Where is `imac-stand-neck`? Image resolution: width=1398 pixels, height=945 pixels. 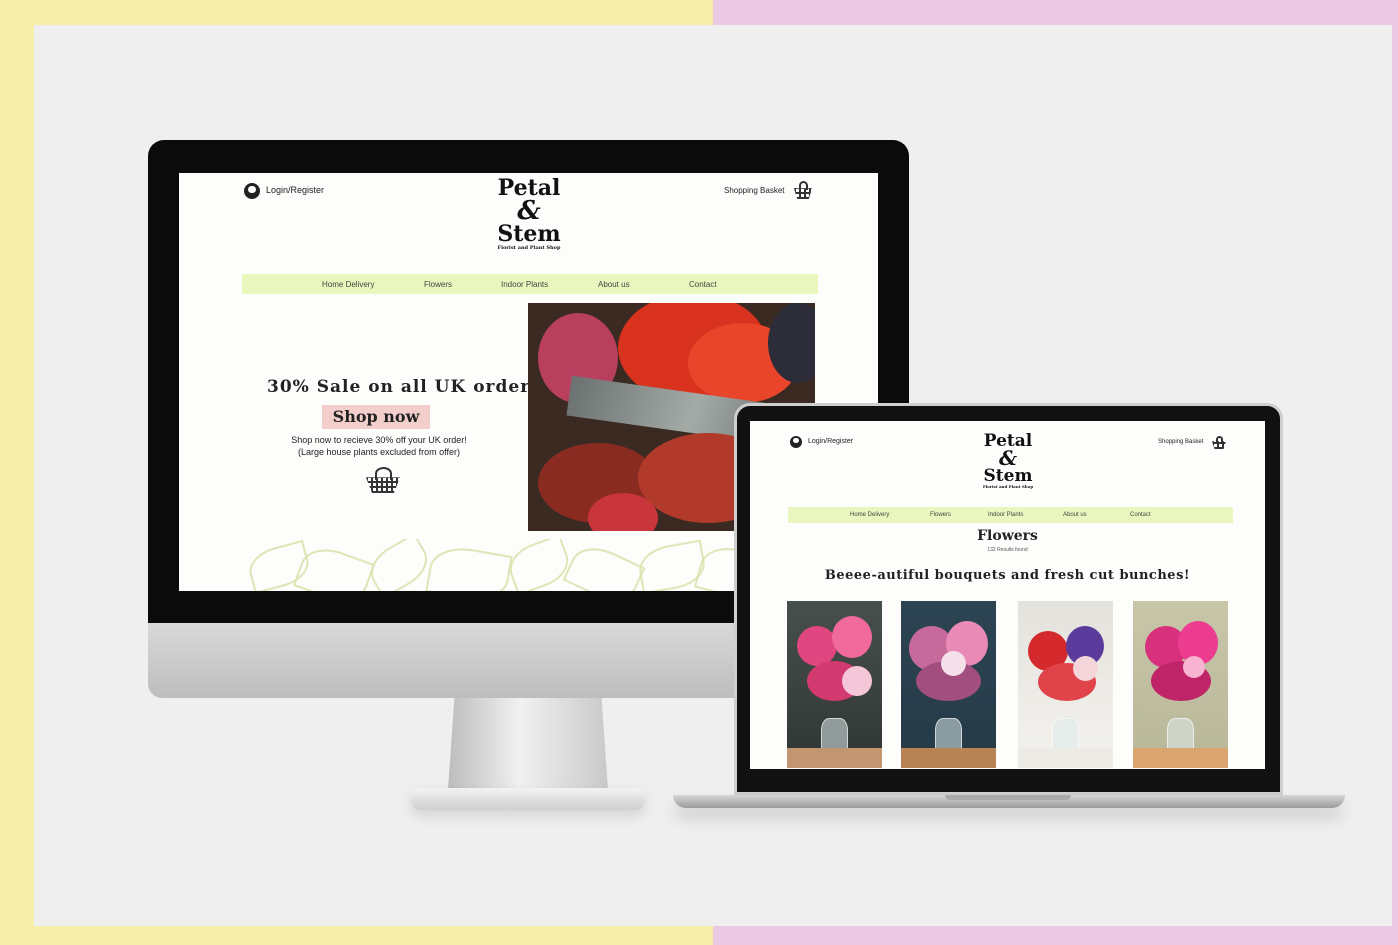
imac-stand-neck is located at coordinates (528, 744).